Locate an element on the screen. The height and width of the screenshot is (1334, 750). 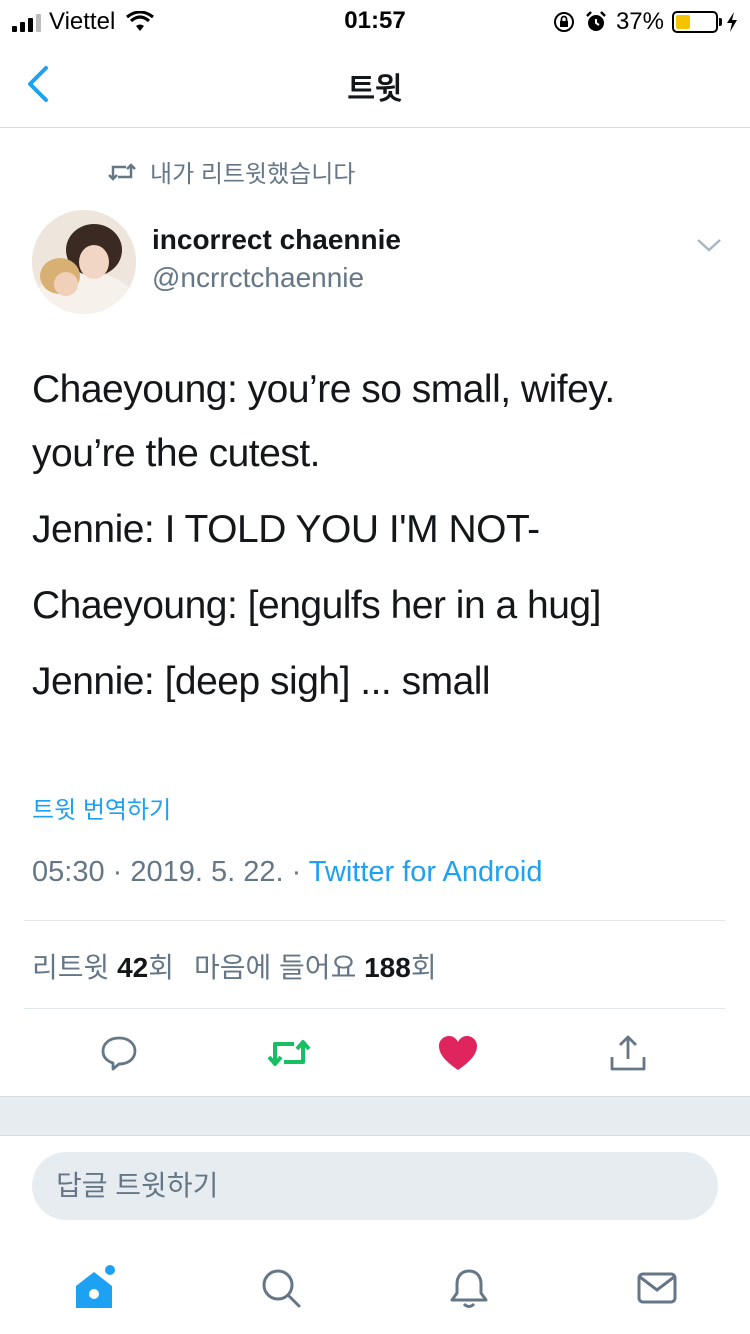
author-handle: @ncrrctchaennie is located at coordinates (258, 278).